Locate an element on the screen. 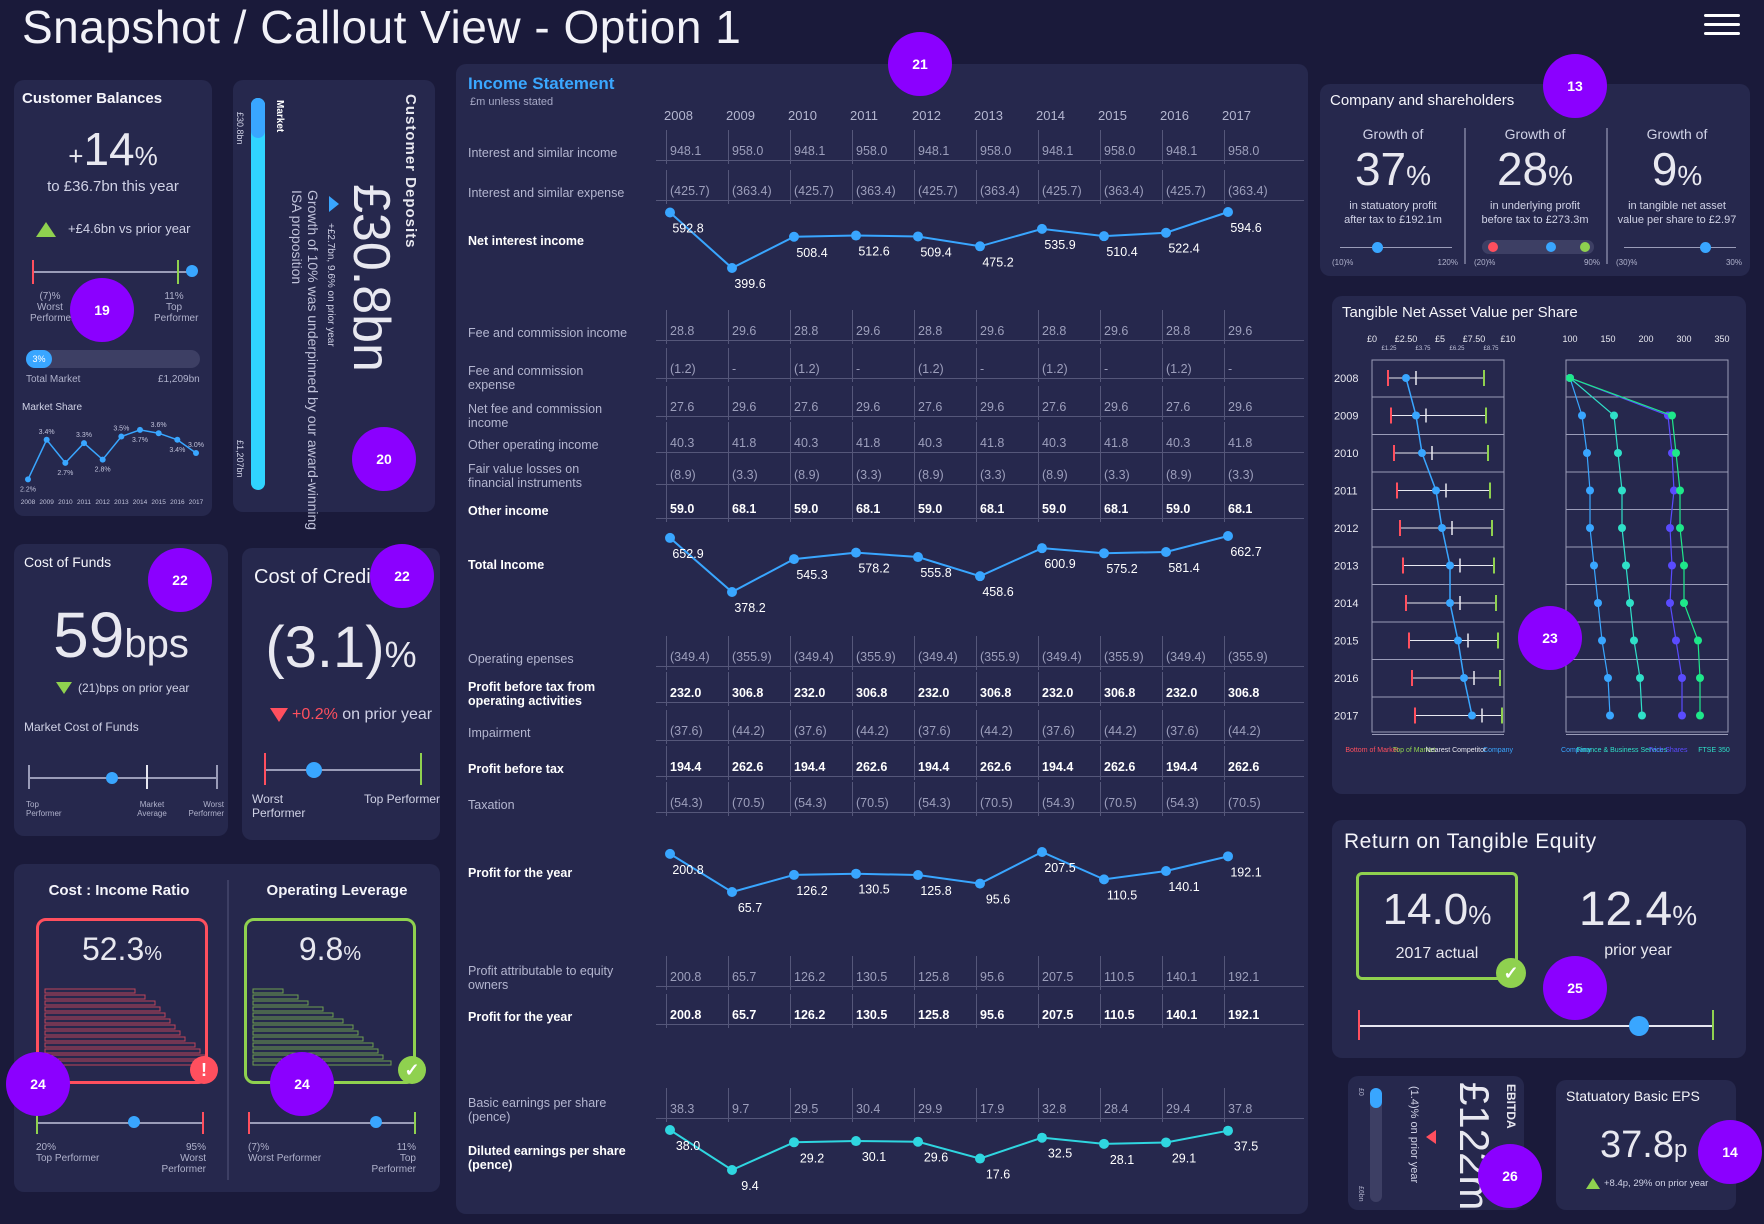  income-cell: 28.8 is located at coordinates (806, 331).